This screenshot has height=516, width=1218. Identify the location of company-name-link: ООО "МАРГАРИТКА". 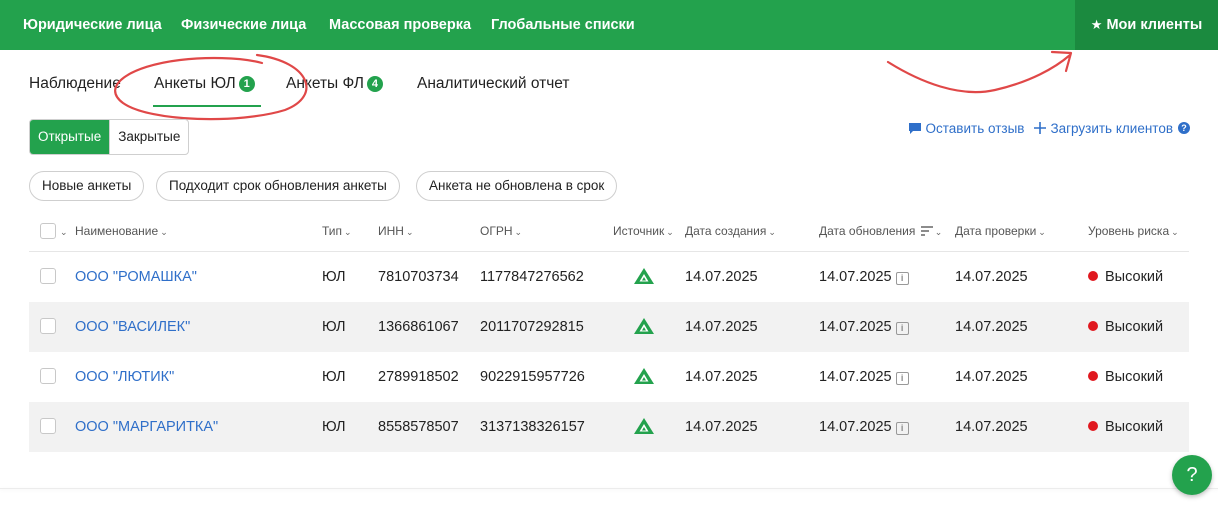
(146, 427).